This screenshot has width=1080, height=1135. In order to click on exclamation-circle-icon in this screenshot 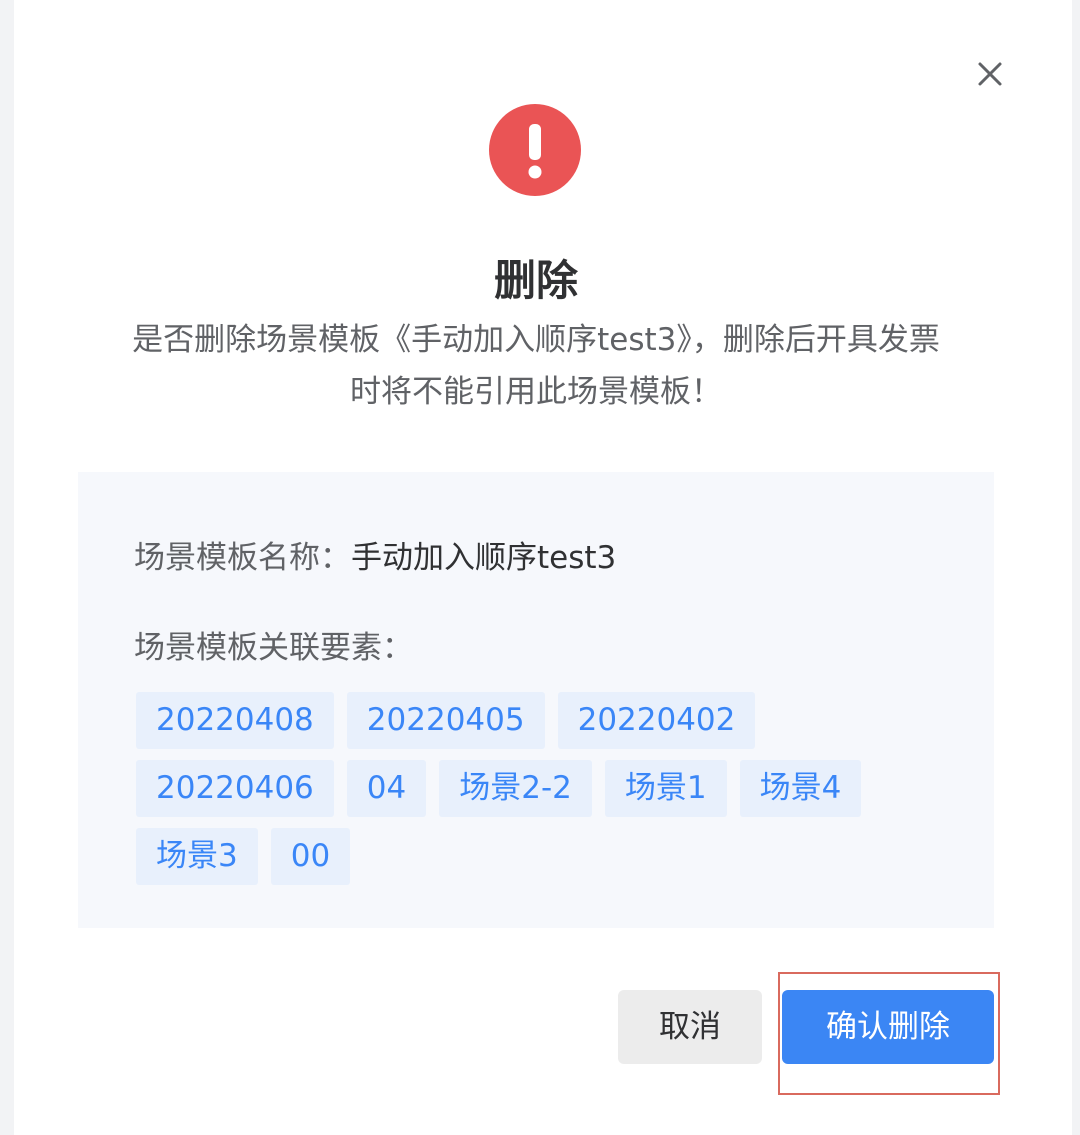, I will do `click(535, 150)`.